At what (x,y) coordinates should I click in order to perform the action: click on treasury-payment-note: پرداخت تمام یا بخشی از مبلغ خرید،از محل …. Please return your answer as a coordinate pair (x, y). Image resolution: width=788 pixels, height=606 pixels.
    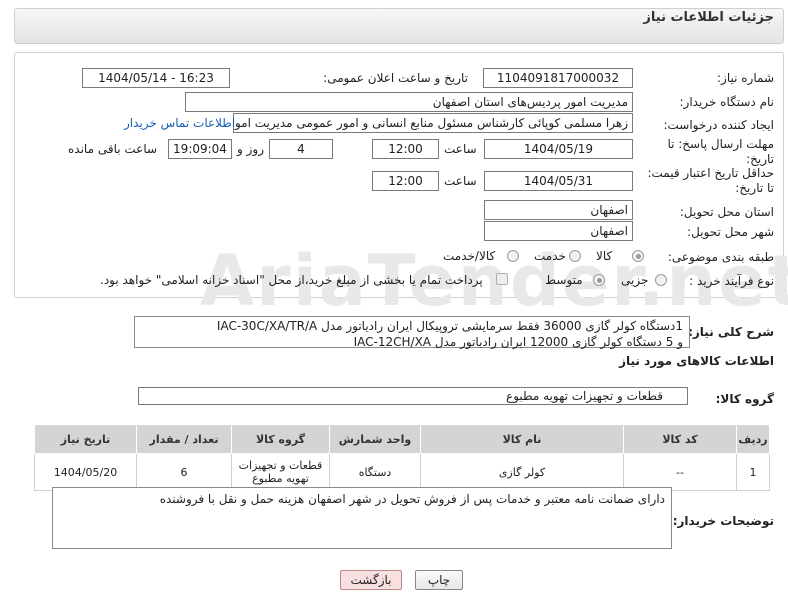
    Looking at the image, I should click on (291, 280).